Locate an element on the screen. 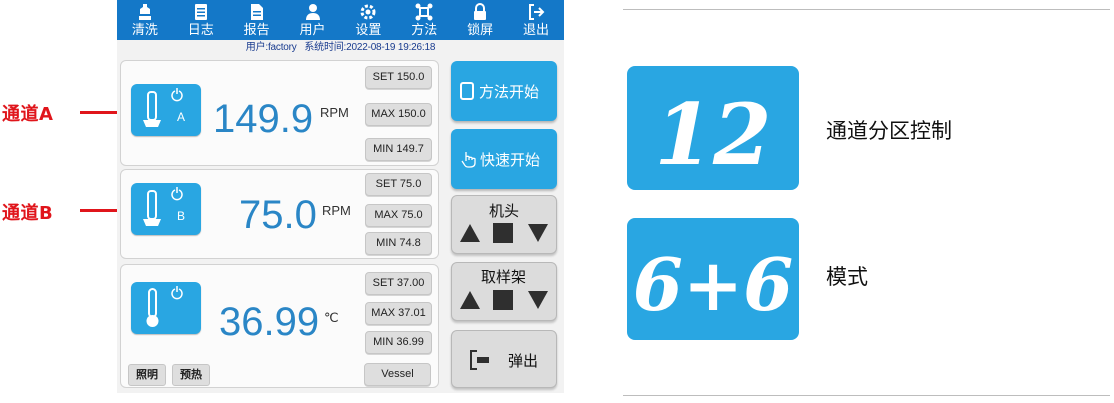 This screenshot has width=1114, height=403. channel-b-toggle: B is located at coordinates (166, 209).